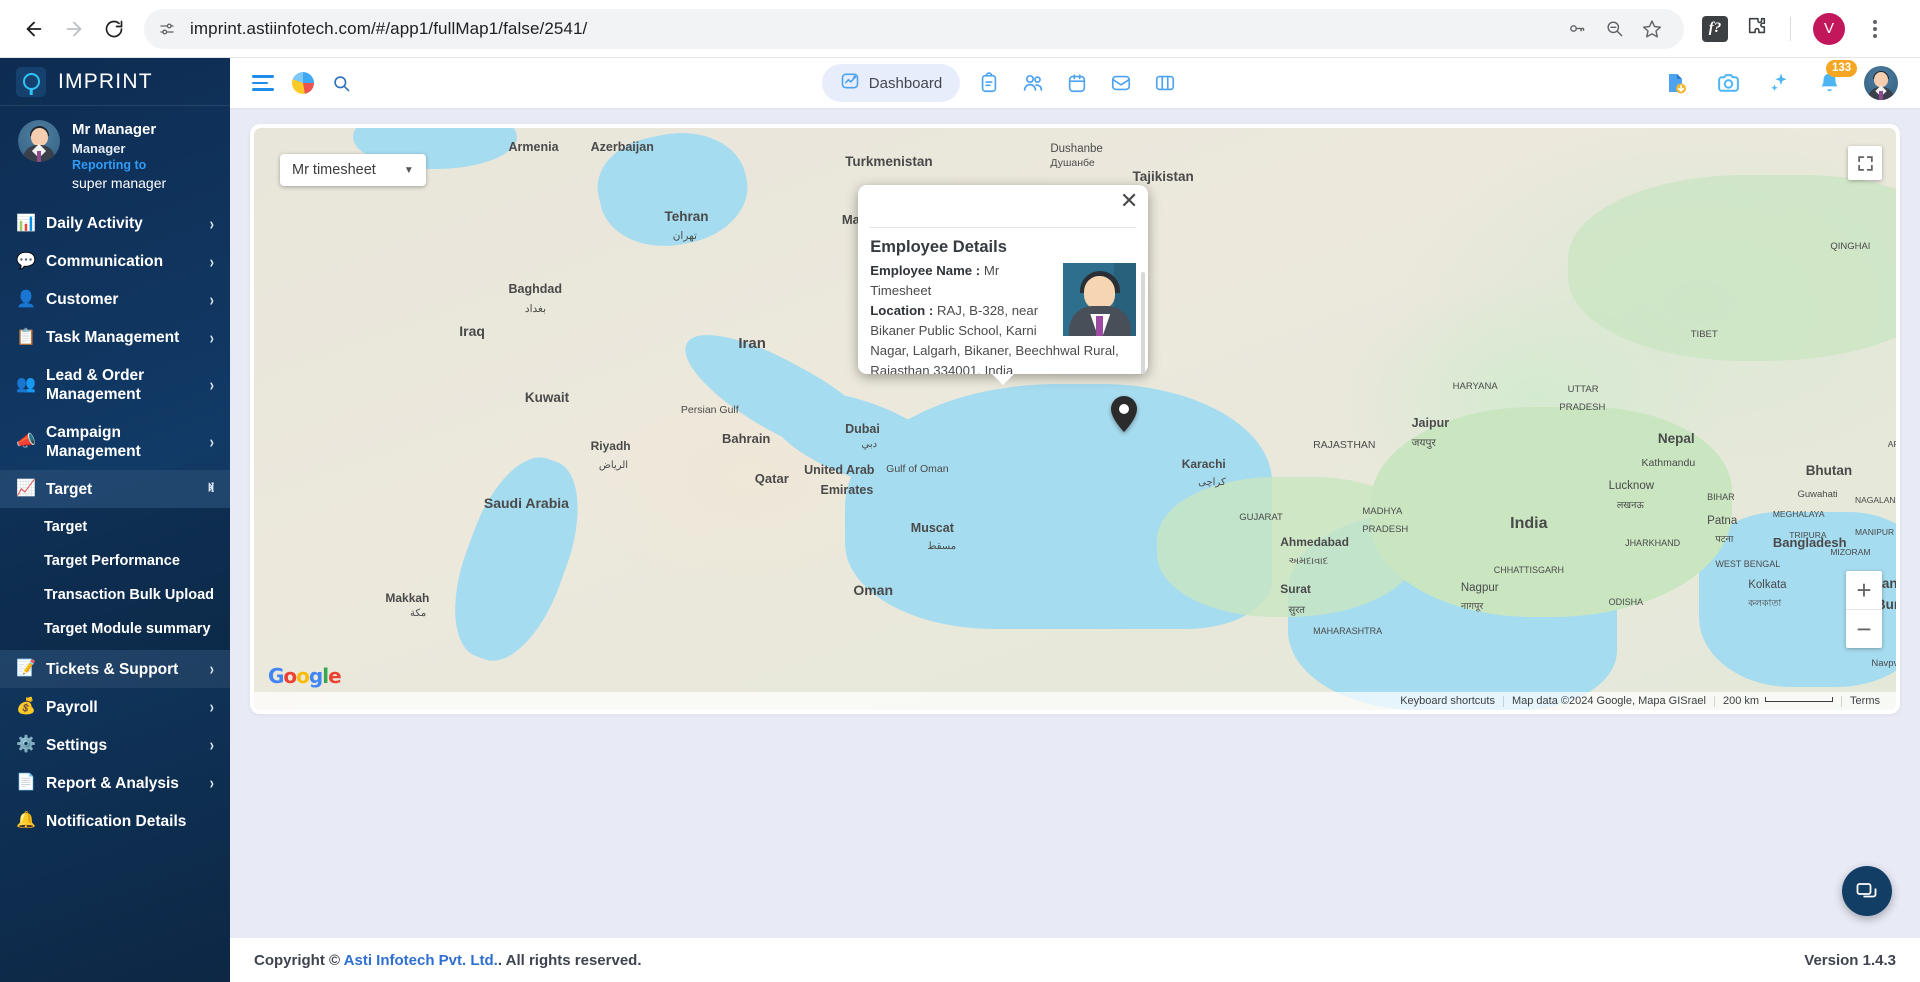 The width and height of the screenshot is (1920, 982). What do you see at coordinates (1728, 83) in the screenshot?
I see `camera-icon` at bounding box center [1728, 83].